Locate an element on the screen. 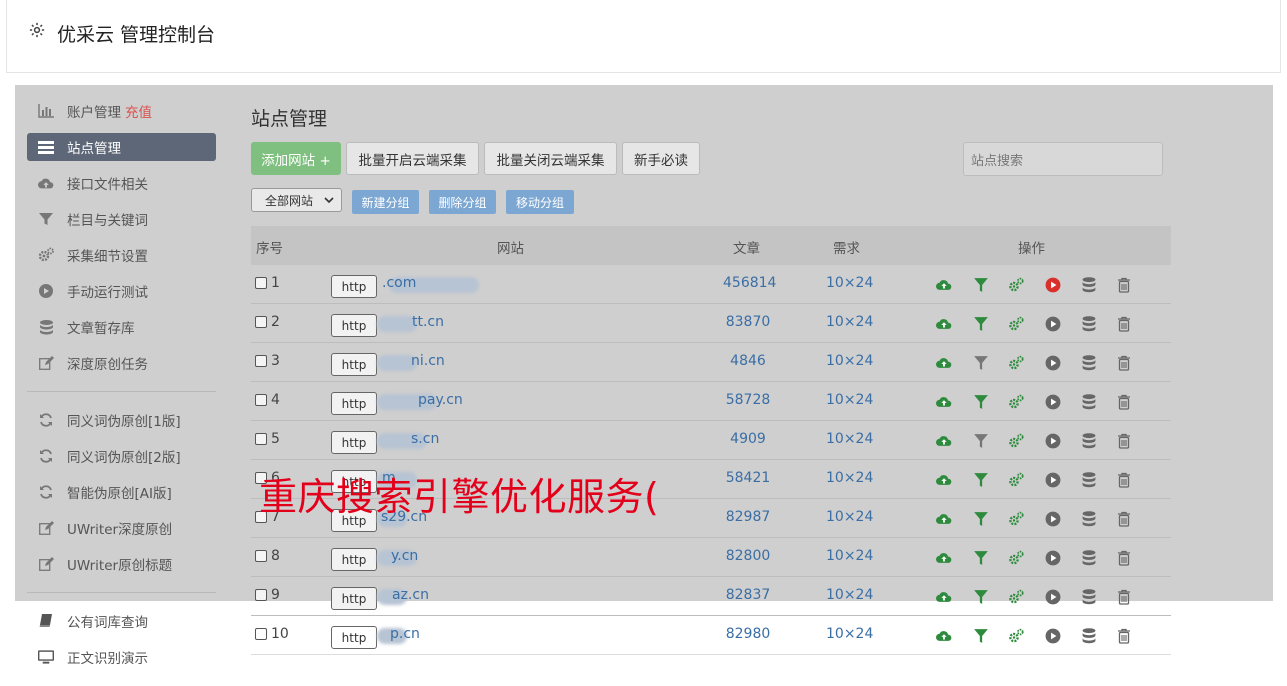 Image resolution: width=1287 pixels, height=686 pixels. add-site-button: 添加网站 + is located at coordinates (296, 158).